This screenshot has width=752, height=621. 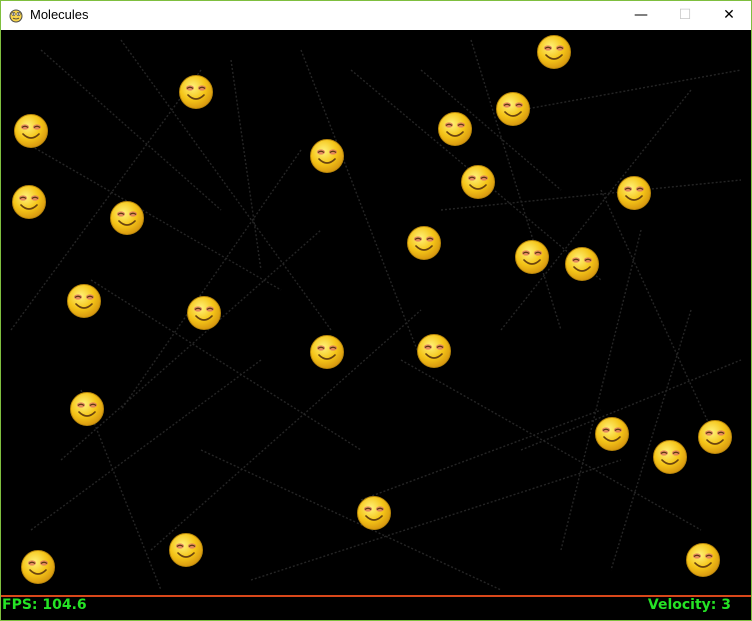 What do you see at coordinates (685, 15) in the screenshot?
I see `maximize-button: ☐` at bounding box center [685, 15].